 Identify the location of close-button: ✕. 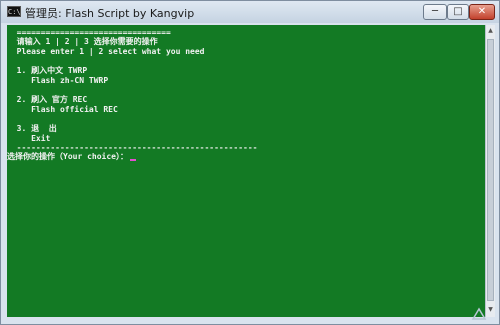
(482, 12).